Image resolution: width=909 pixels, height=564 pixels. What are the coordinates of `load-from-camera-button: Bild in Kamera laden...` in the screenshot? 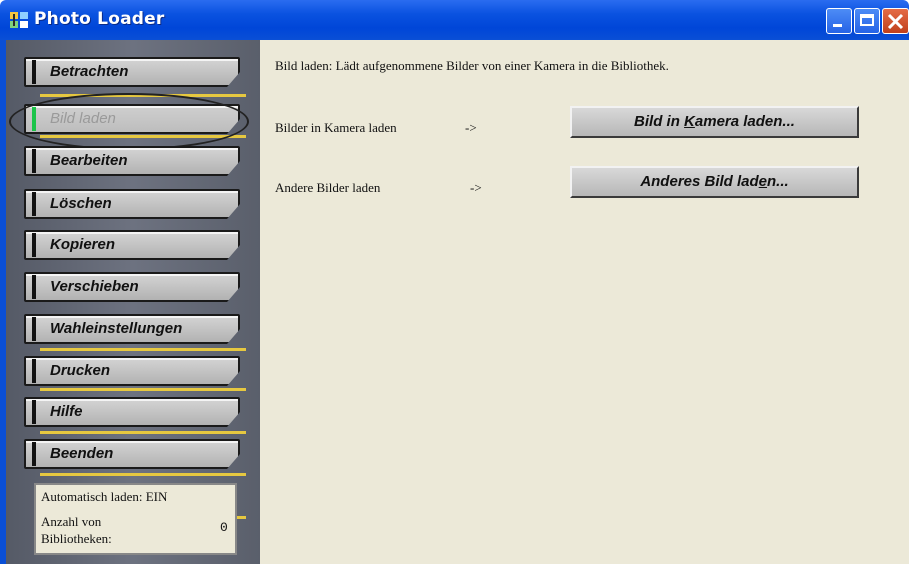 It's located at (714, 122).